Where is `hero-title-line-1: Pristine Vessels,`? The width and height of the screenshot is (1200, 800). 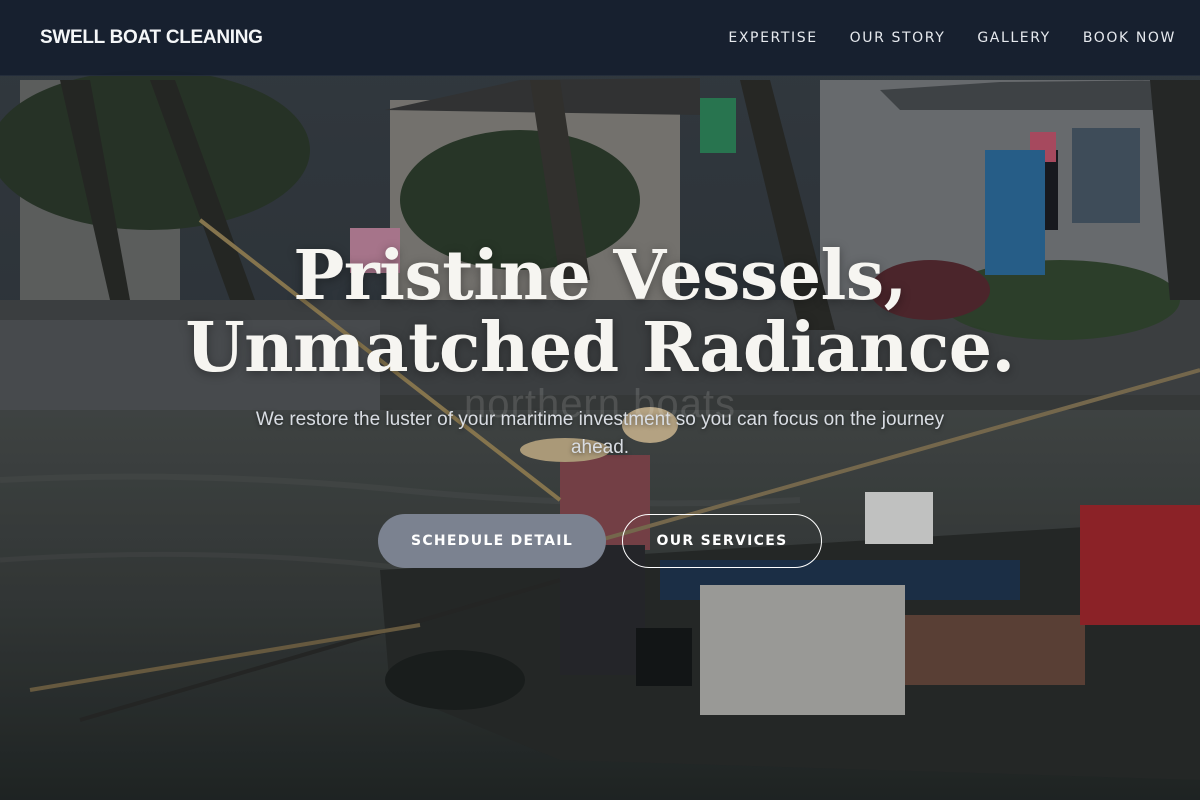 hero-title-line-1: Pristine Vessels, is located at coordinates (600, 276).